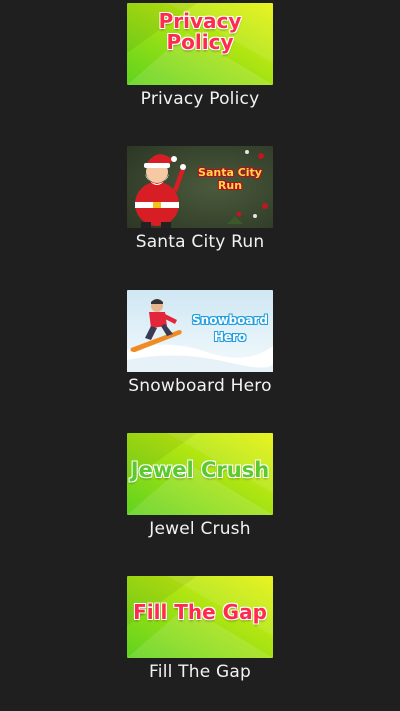  I want to click on item-label: Jewel Crush, so click(199, 529).